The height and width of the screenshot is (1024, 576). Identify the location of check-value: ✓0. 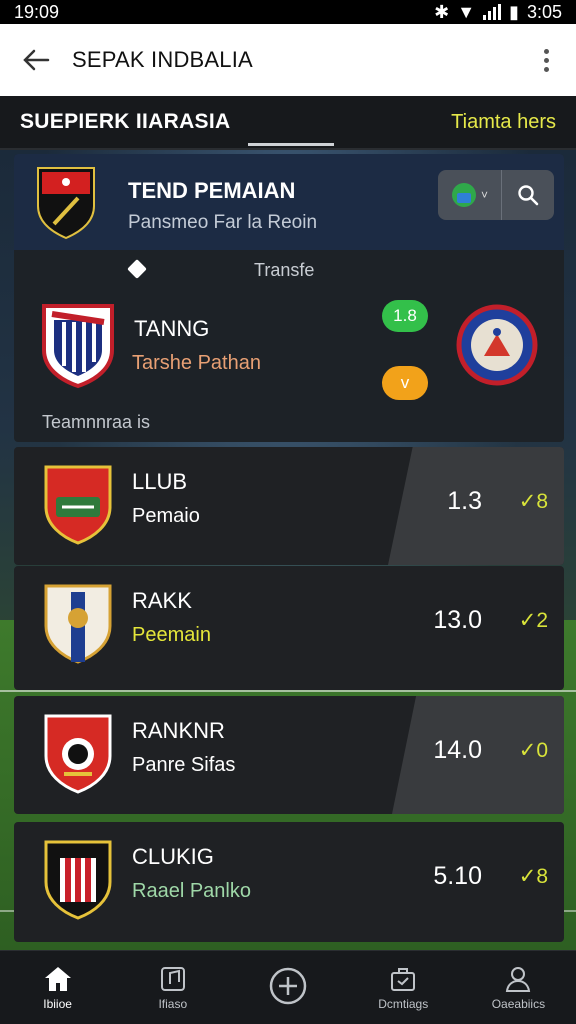
(533, 750).